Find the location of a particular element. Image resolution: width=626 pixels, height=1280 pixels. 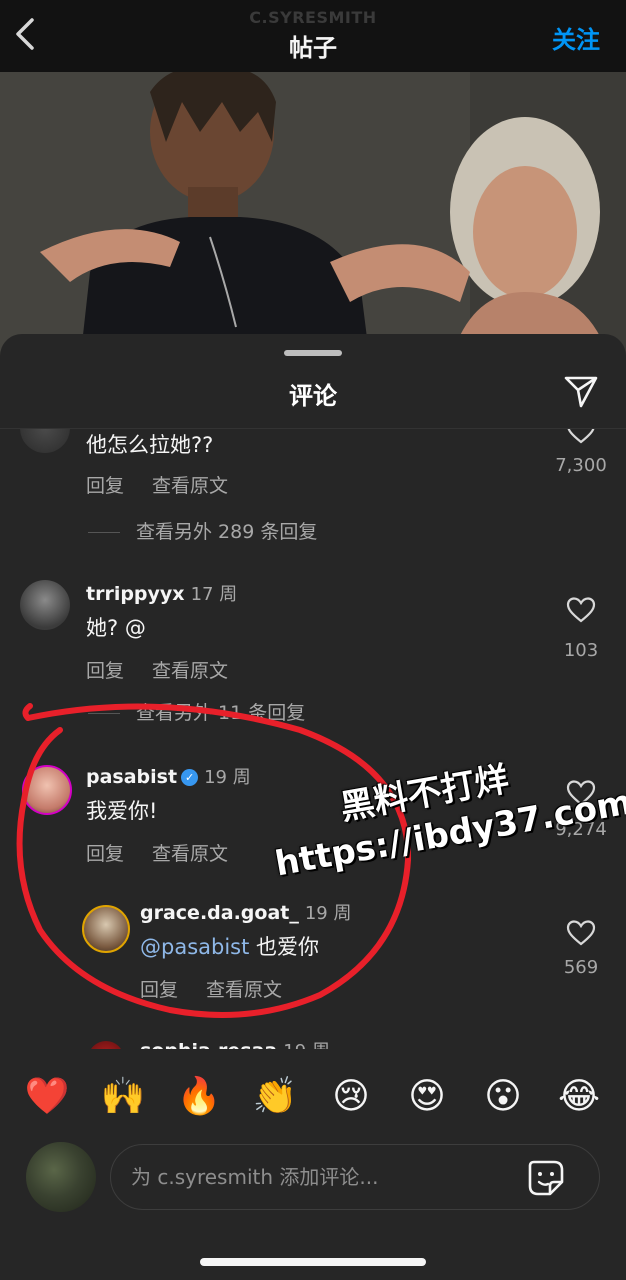

view-more-replies-label: 查看另外 289 条回复 is located at coordinates (227, 532).